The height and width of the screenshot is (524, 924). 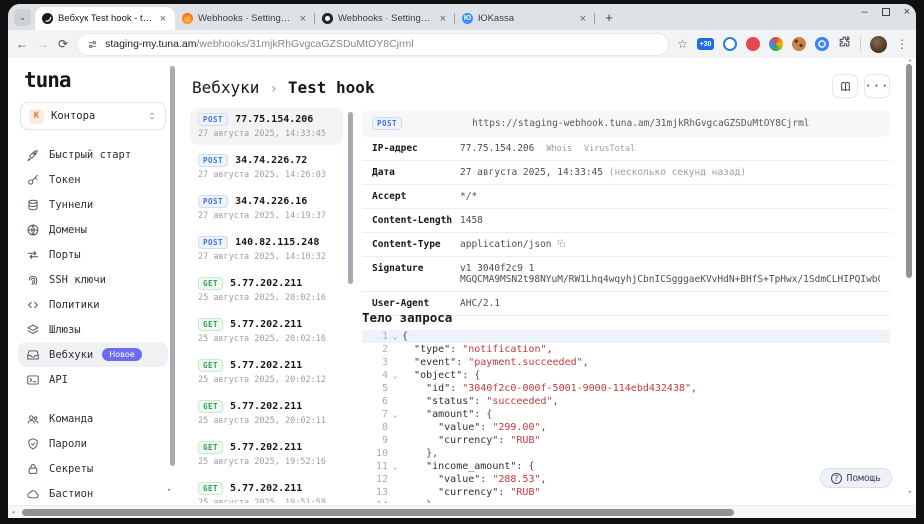 I want to click on browser-tab: Webhooks · Settings · jidck... ×, so click(x=385, y=18).